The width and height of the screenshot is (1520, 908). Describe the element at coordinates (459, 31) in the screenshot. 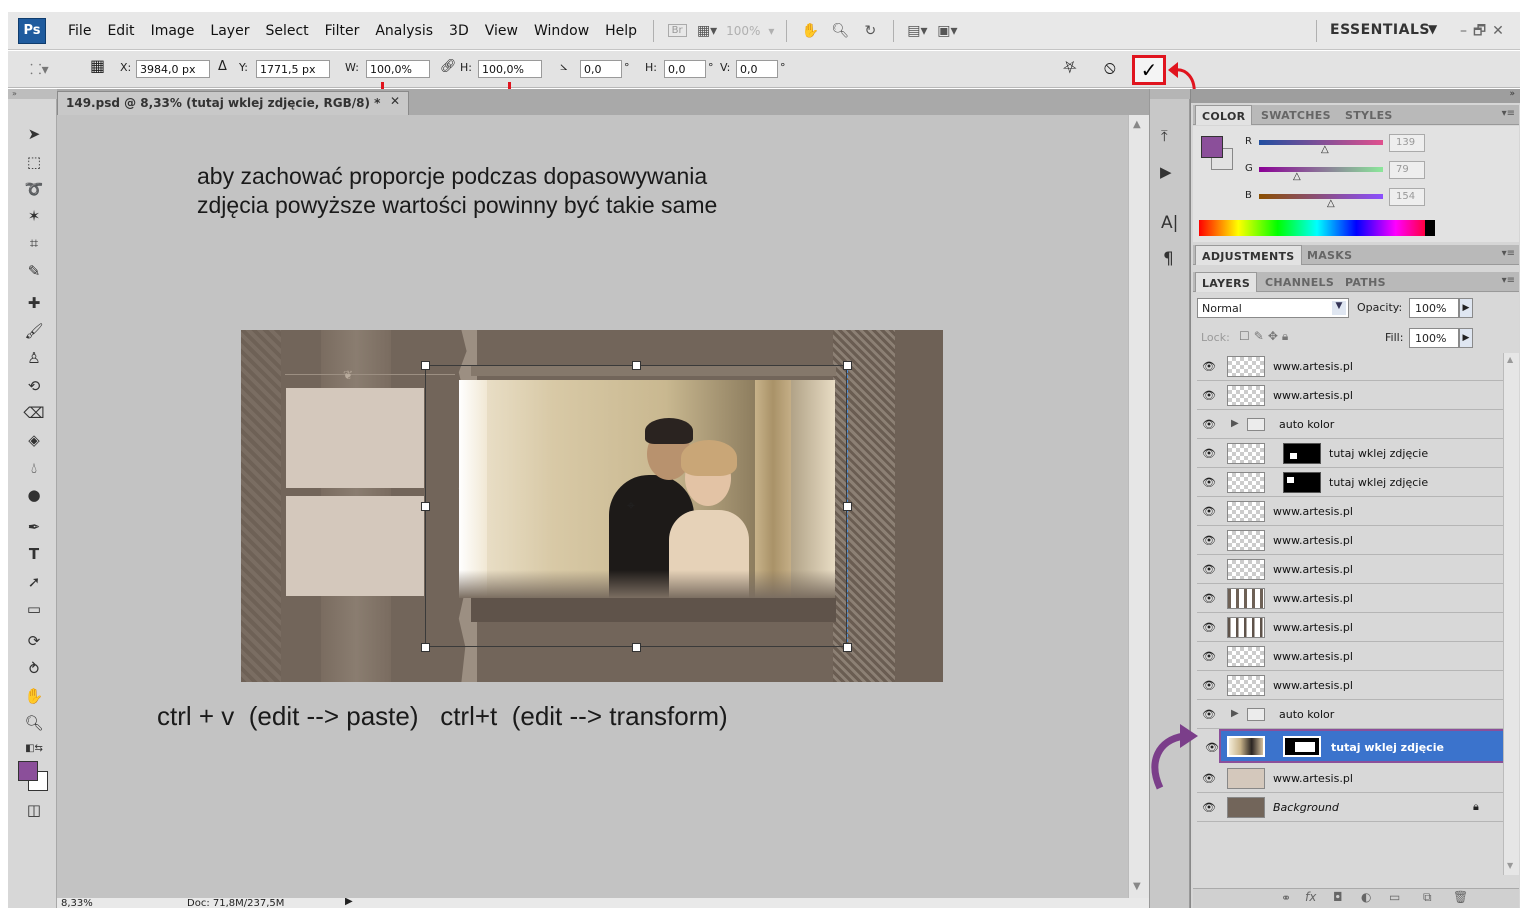

I see `menu-3d: 3D` at that location.